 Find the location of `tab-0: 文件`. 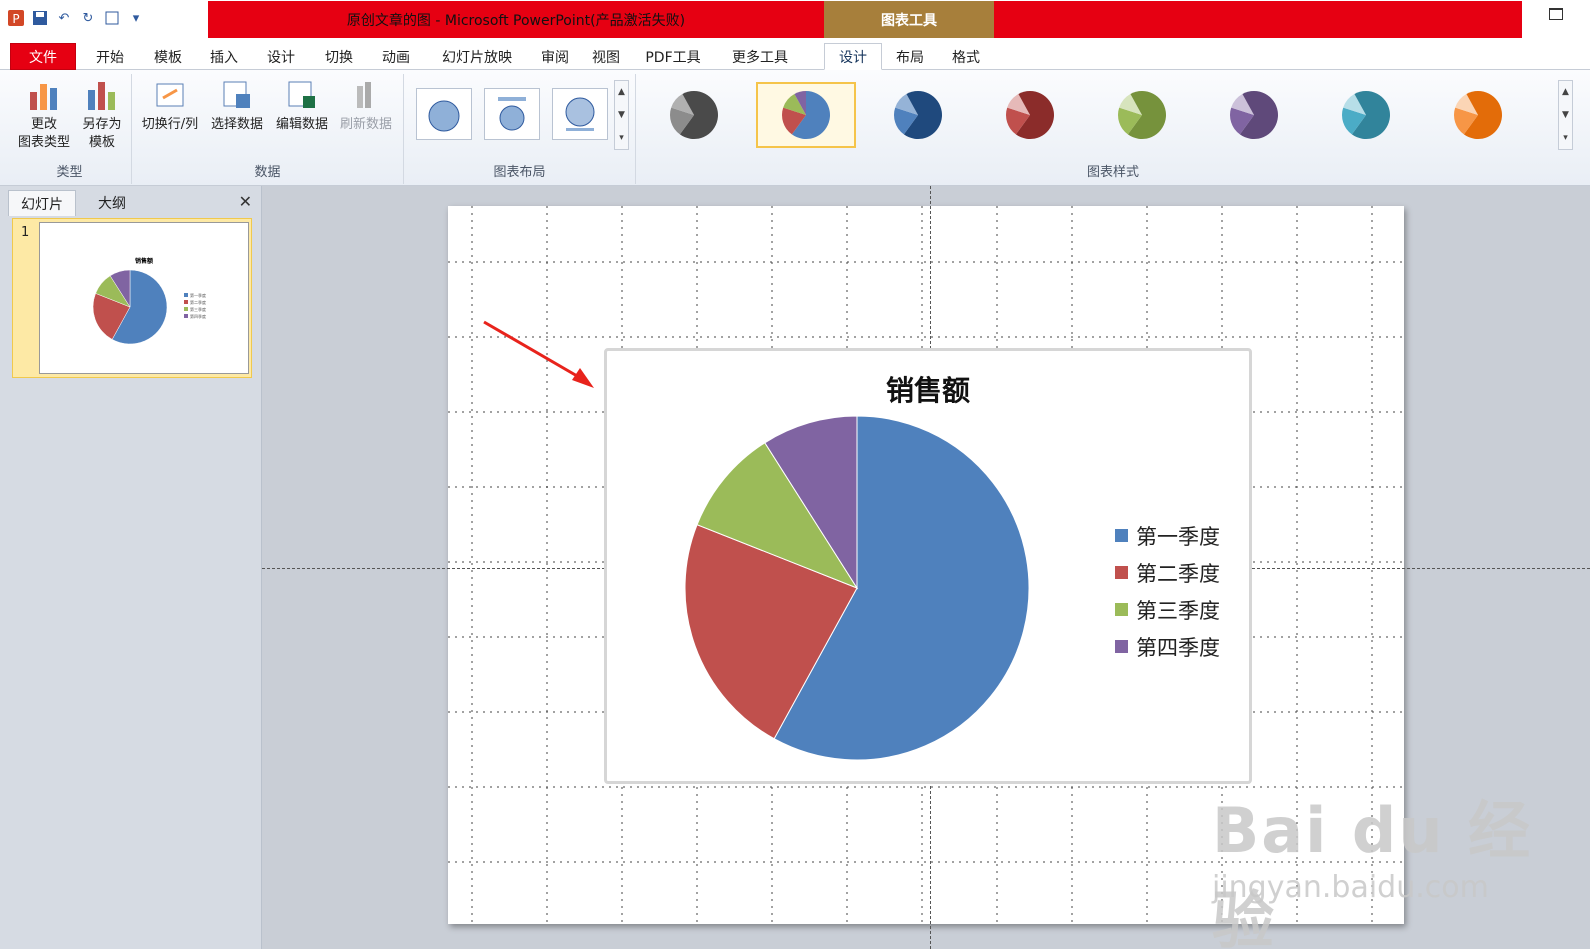

tab-0: 文件 is located at coordinates (43, 56).